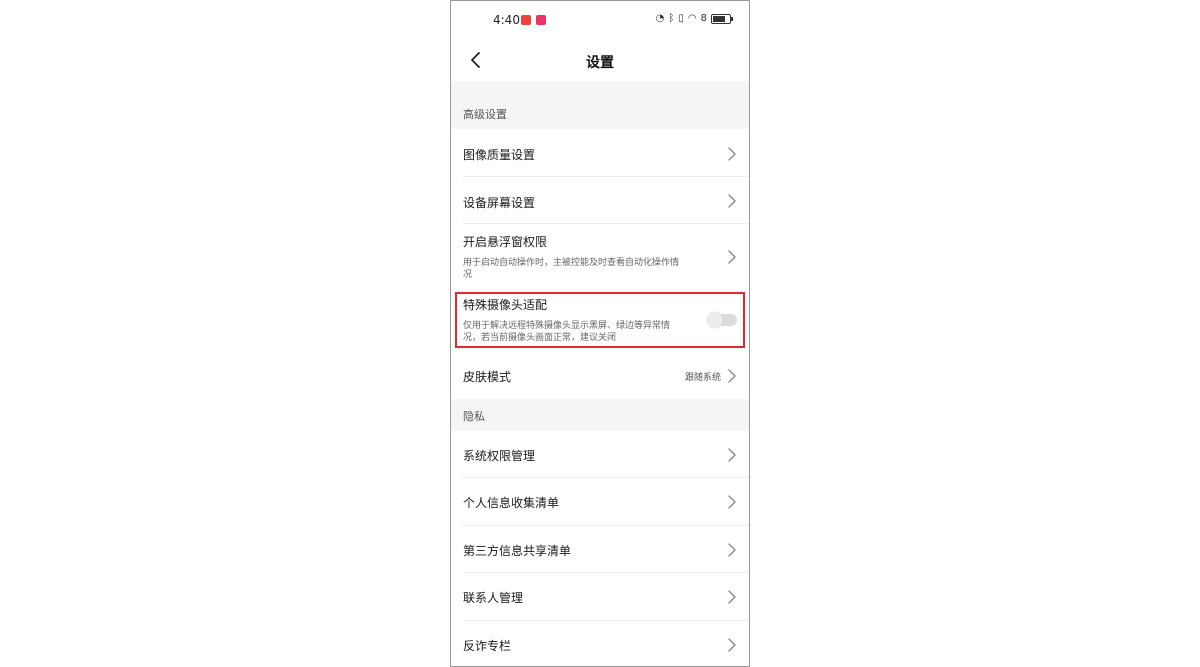 This screenshot has height=667, width=1200. Describe the element at coordinates (600, 113) in the screenshot. I see `section-header: 高级设置` at that location.